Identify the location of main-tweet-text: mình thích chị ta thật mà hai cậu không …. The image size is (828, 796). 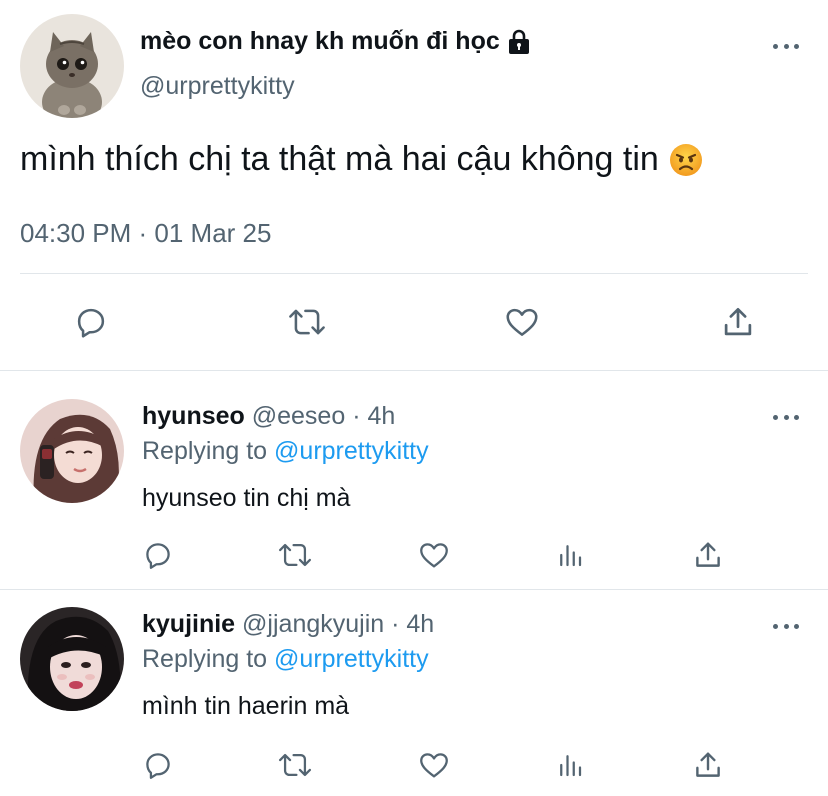
(339, 159).